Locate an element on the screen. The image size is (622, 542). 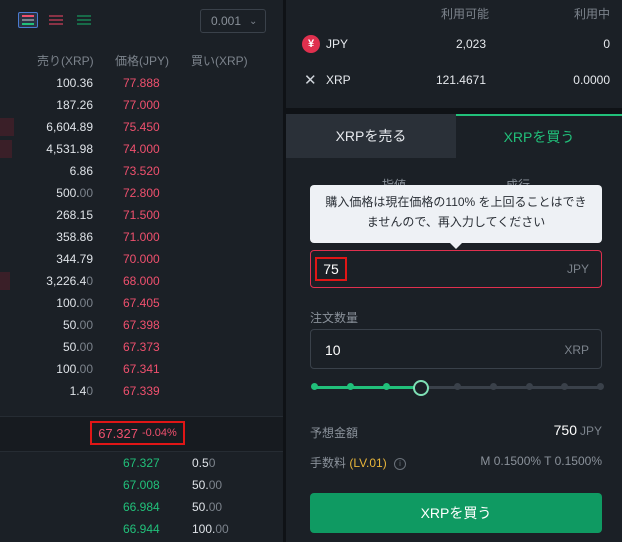
ask-price: 70.000 is located at coordinates (141, 259).